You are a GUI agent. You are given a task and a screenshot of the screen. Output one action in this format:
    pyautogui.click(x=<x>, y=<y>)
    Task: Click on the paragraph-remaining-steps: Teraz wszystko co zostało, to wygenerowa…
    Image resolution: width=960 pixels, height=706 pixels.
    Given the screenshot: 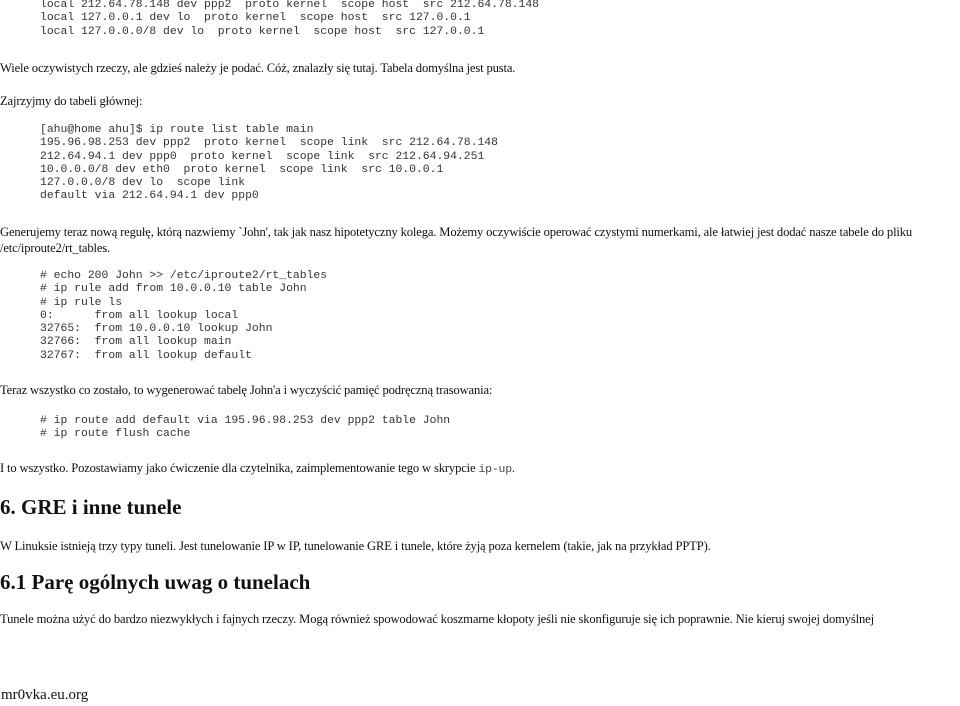 What is the action you would take?
    pyautogui.click(x=246, y=390)
    